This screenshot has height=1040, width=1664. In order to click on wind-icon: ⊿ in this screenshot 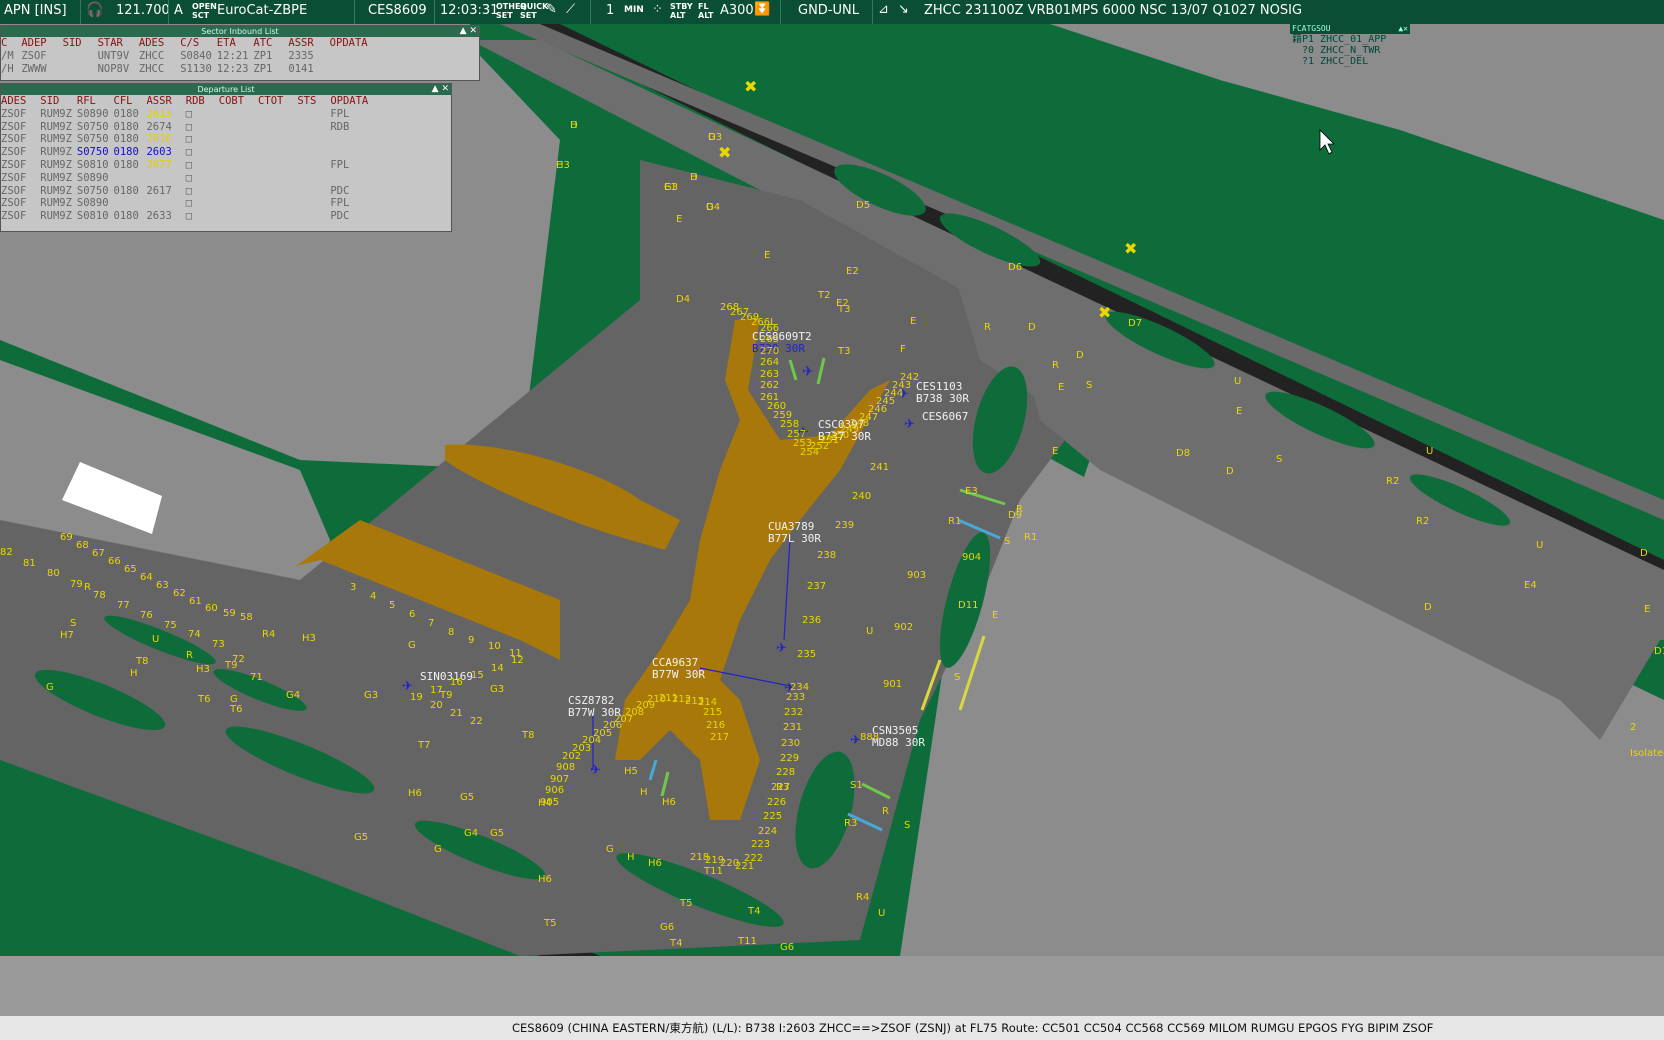, I will do `click(883, 9)`.